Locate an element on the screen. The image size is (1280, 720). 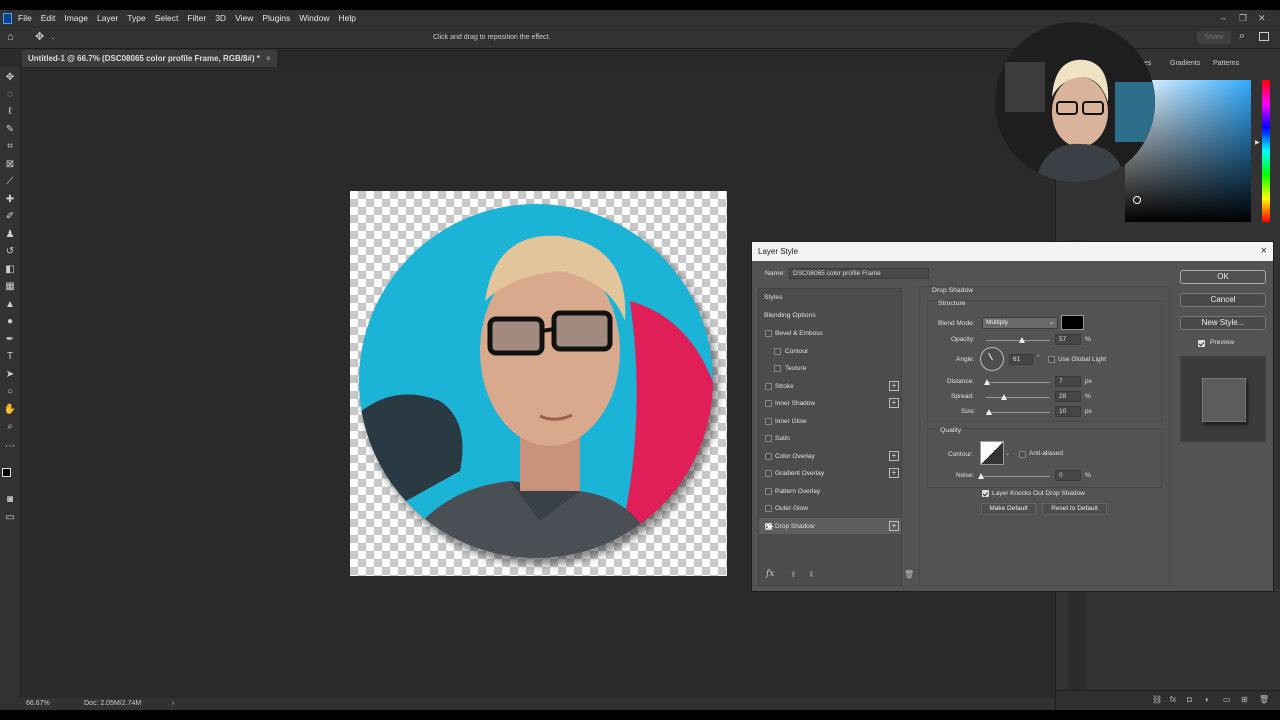
menu-select: Select is located at coordinates (167, 18).